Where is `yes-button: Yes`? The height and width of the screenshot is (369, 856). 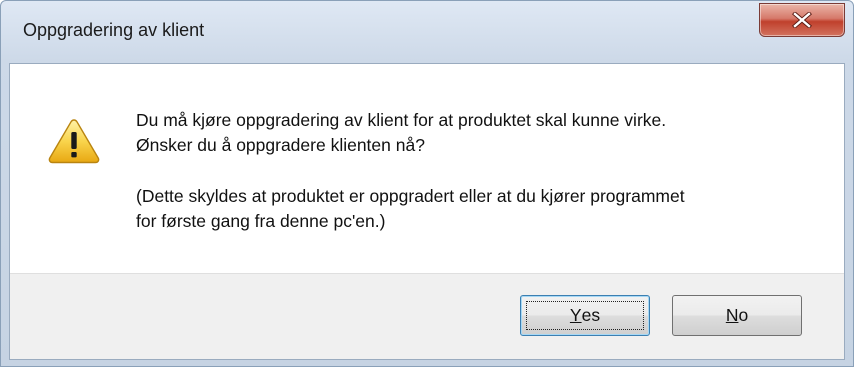 yes-button: Yes is located at coordinates (585, 315).